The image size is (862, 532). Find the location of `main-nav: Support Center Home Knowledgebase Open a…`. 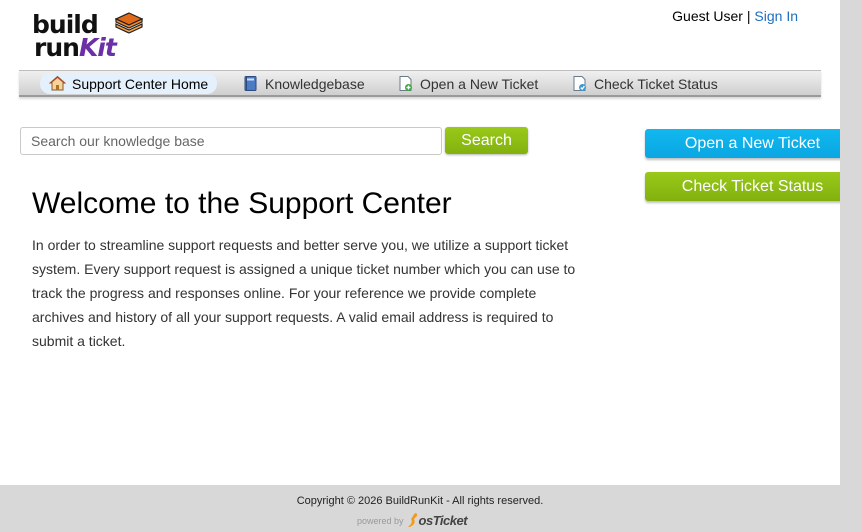

main-nav: Support Center Home Knowledgebase Open a… is located at coordinates (420, 83).